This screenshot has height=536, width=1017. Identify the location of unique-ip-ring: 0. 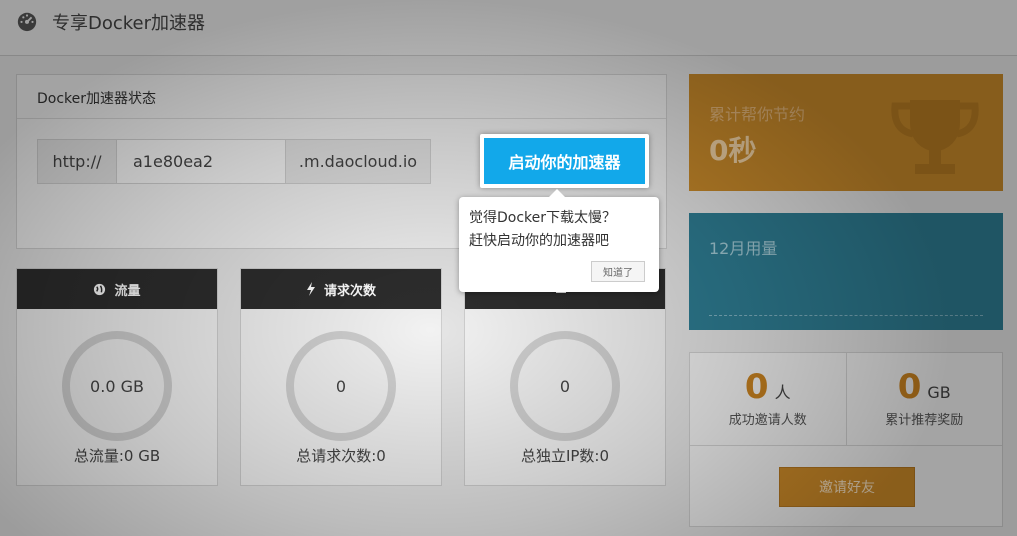
(565, 386).